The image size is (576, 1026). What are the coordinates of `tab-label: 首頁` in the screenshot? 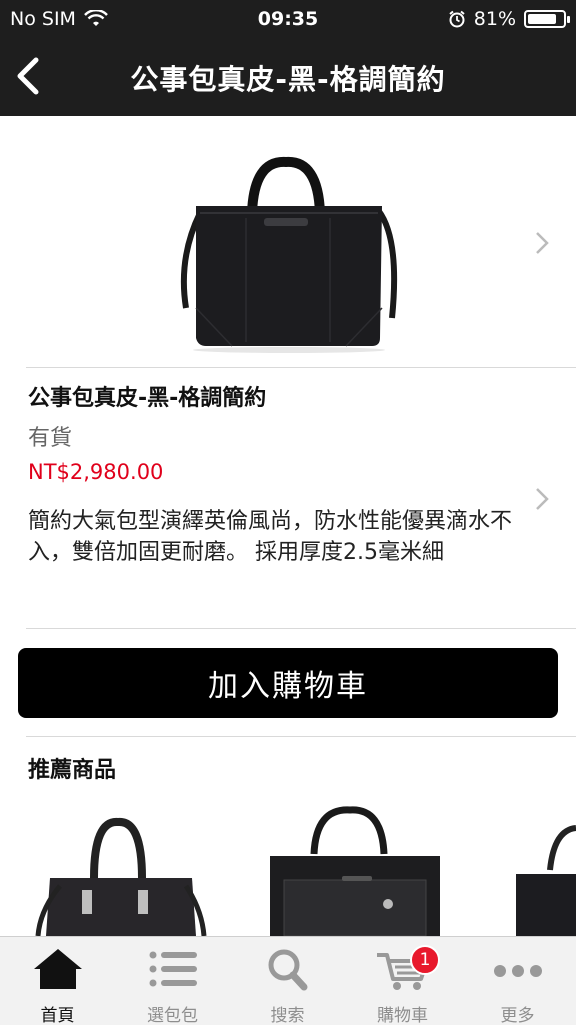 It's located at (57, 1016).